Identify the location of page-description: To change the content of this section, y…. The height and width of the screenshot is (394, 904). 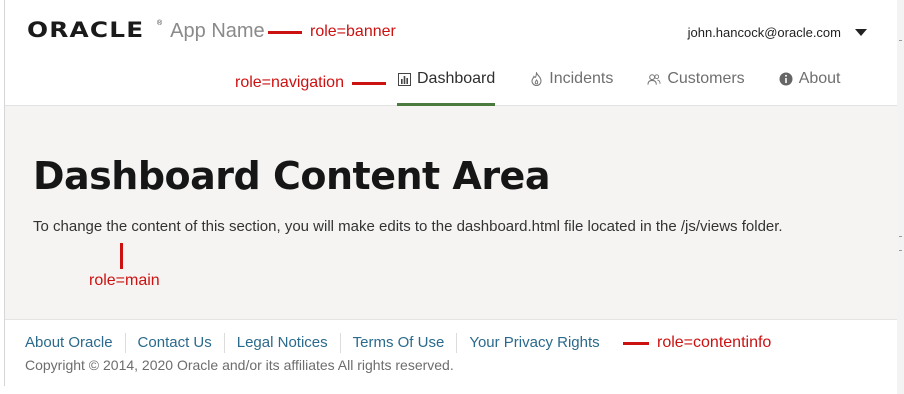
(408, 226).